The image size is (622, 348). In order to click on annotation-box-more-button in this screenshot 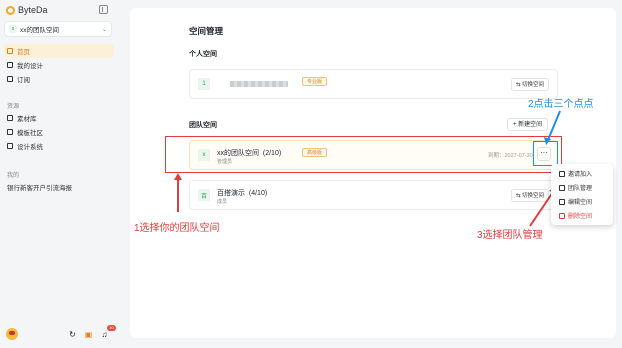, I will do `click(545, 153)`.